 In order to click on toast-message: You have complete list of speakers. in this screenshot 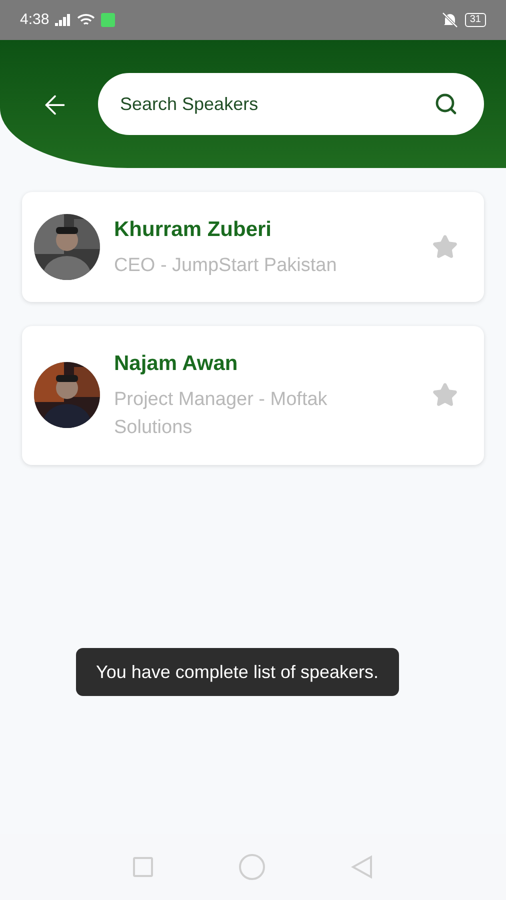, I will do `click(237, 672)`.